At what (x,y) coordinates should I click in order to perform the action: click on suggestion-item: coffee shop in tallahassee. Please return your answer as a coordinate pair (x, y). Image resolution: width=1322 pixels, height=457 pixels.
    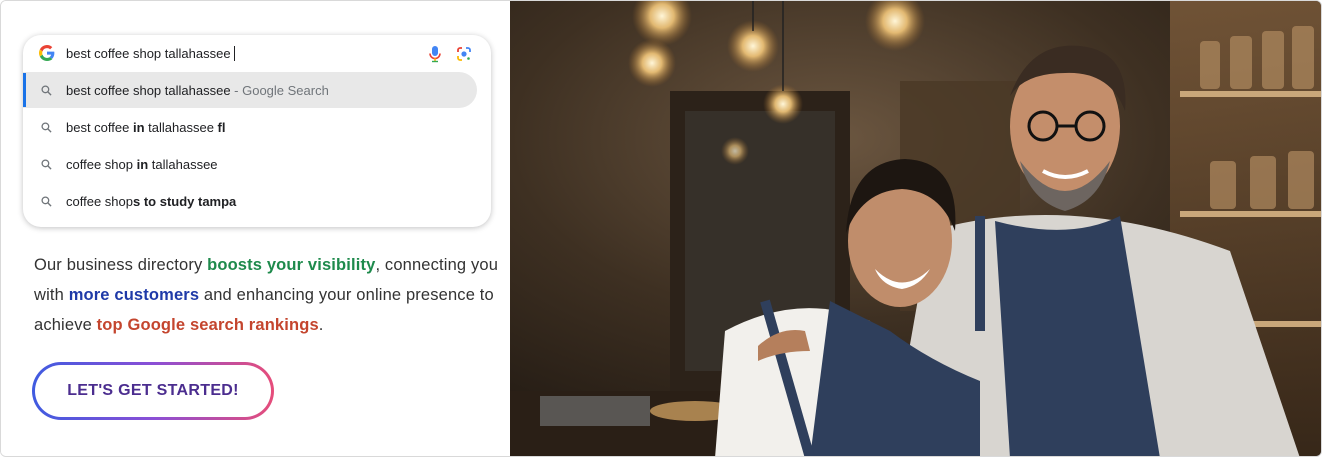
    Looking at the image, I should click on (250, 164).